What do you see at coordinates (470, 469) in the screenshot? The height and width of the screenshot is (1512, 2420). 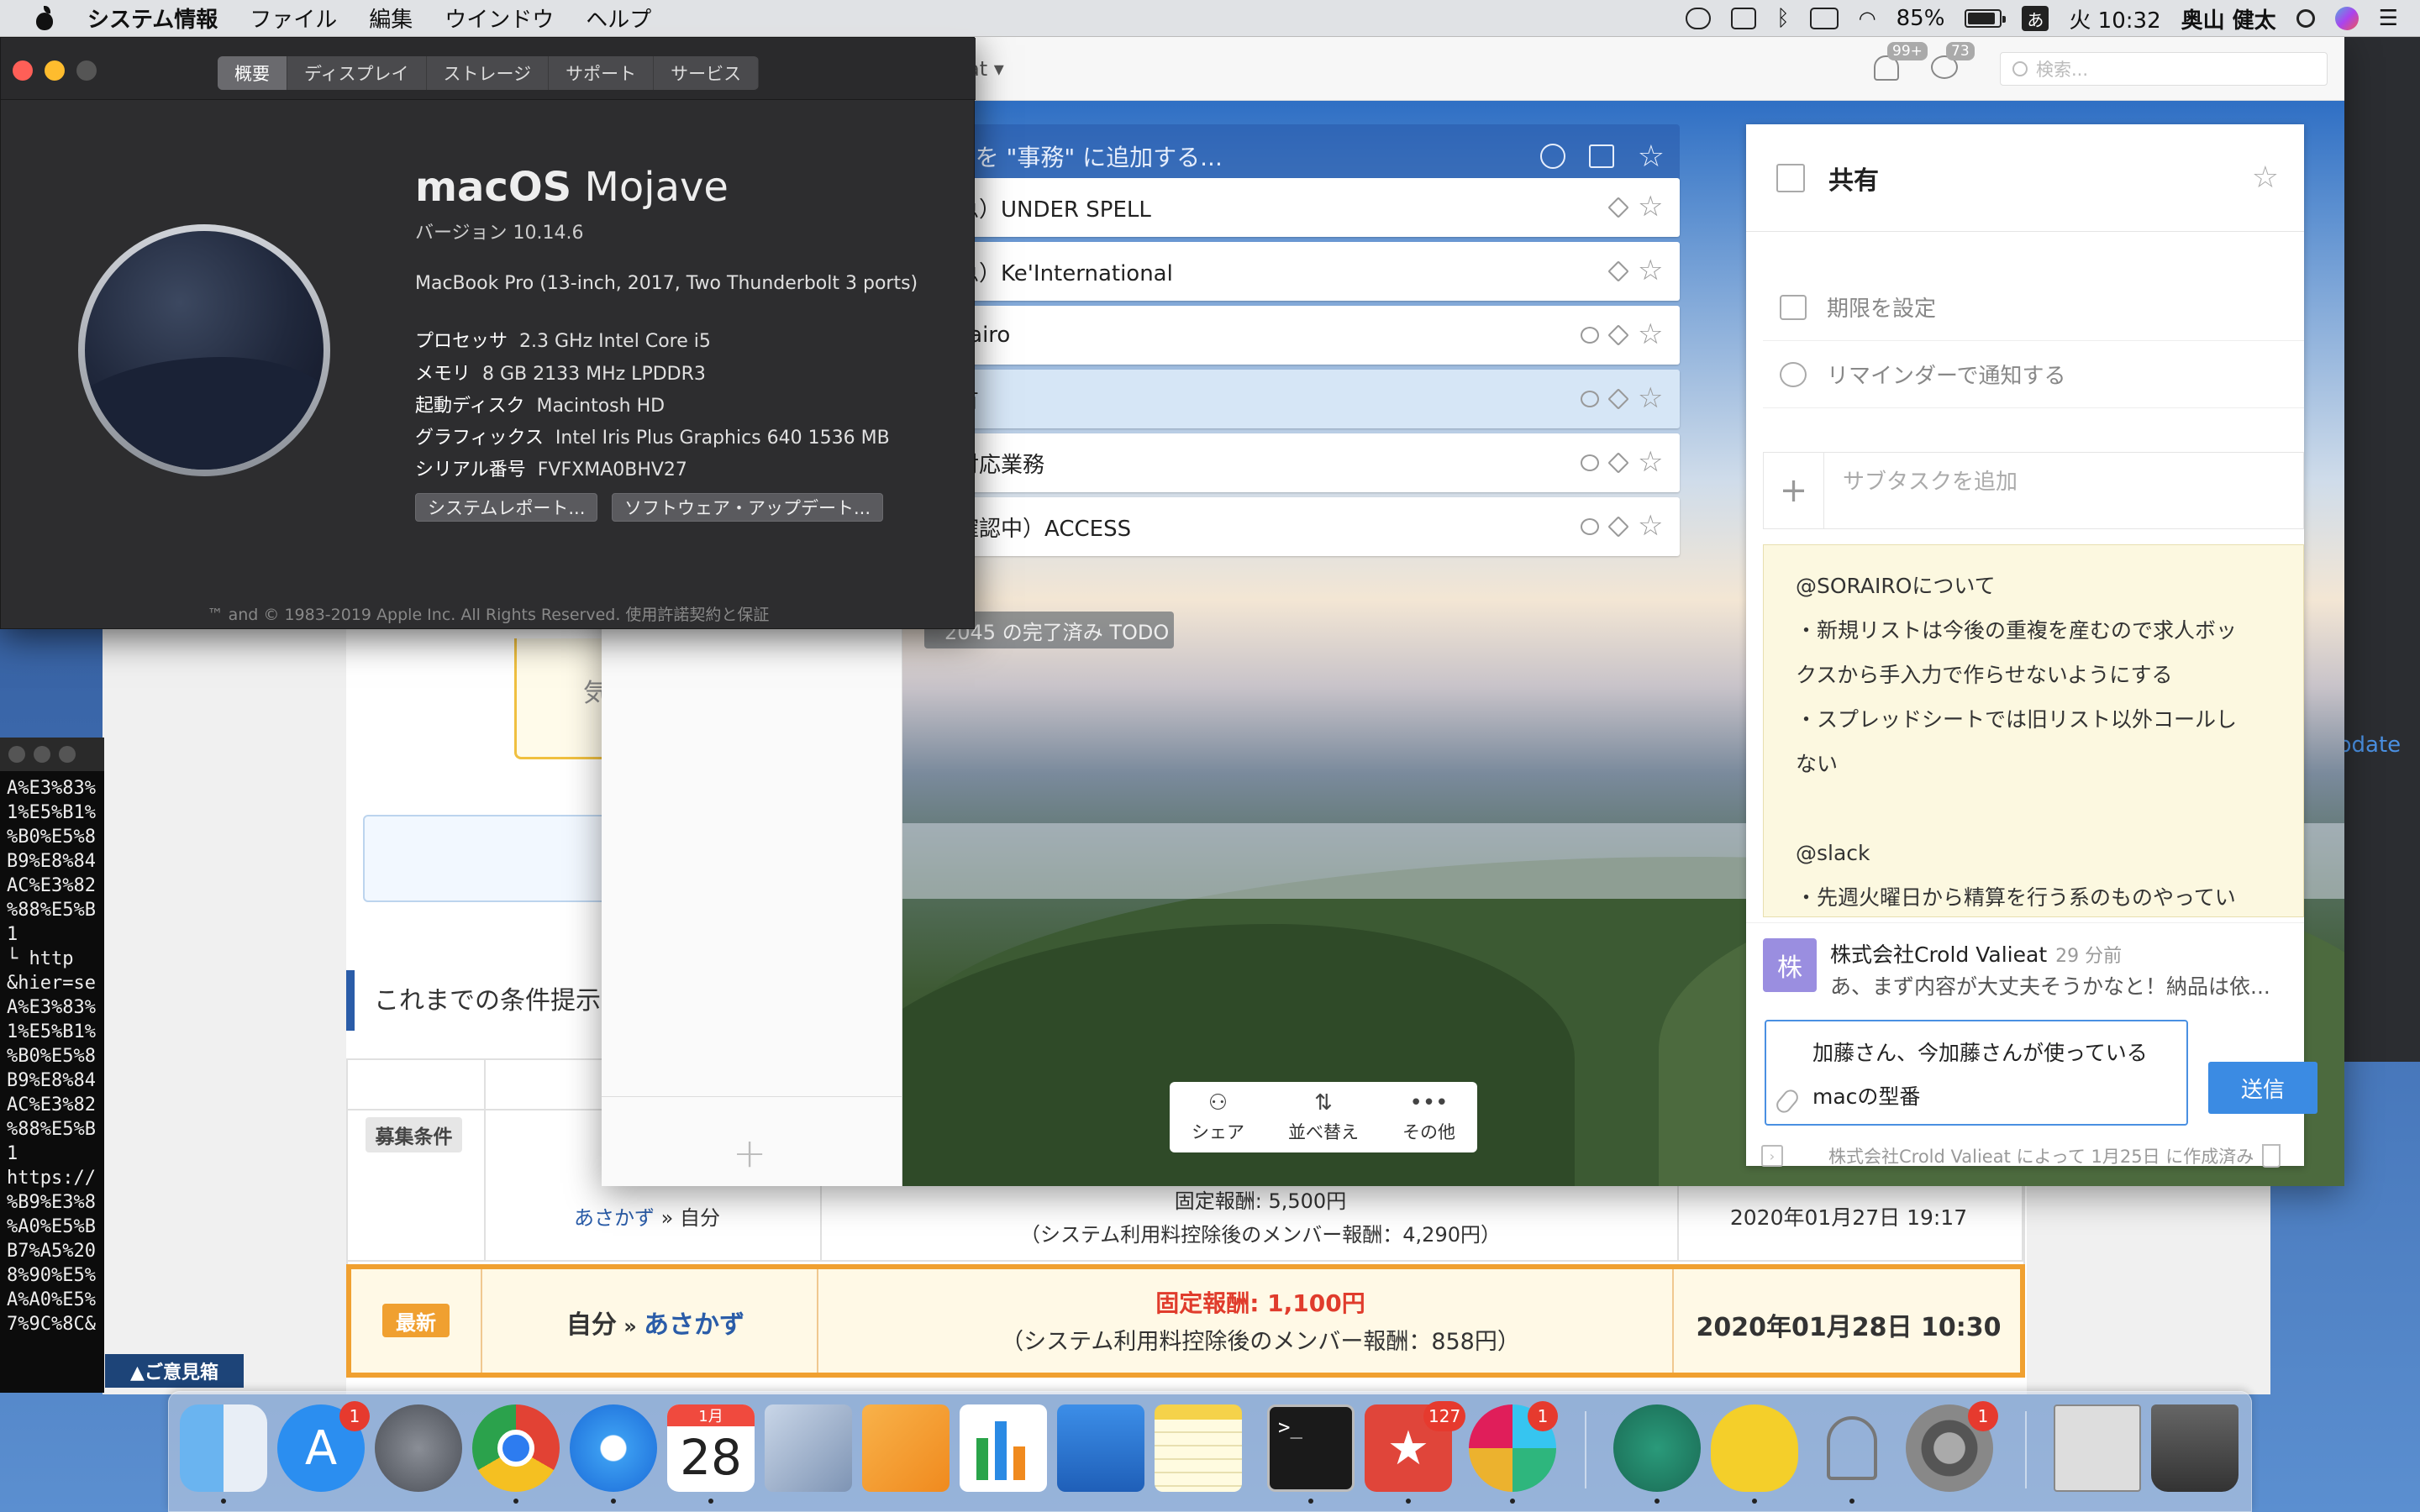 I see `spec-label: シリアル番号` at bounding box center [470, 469].